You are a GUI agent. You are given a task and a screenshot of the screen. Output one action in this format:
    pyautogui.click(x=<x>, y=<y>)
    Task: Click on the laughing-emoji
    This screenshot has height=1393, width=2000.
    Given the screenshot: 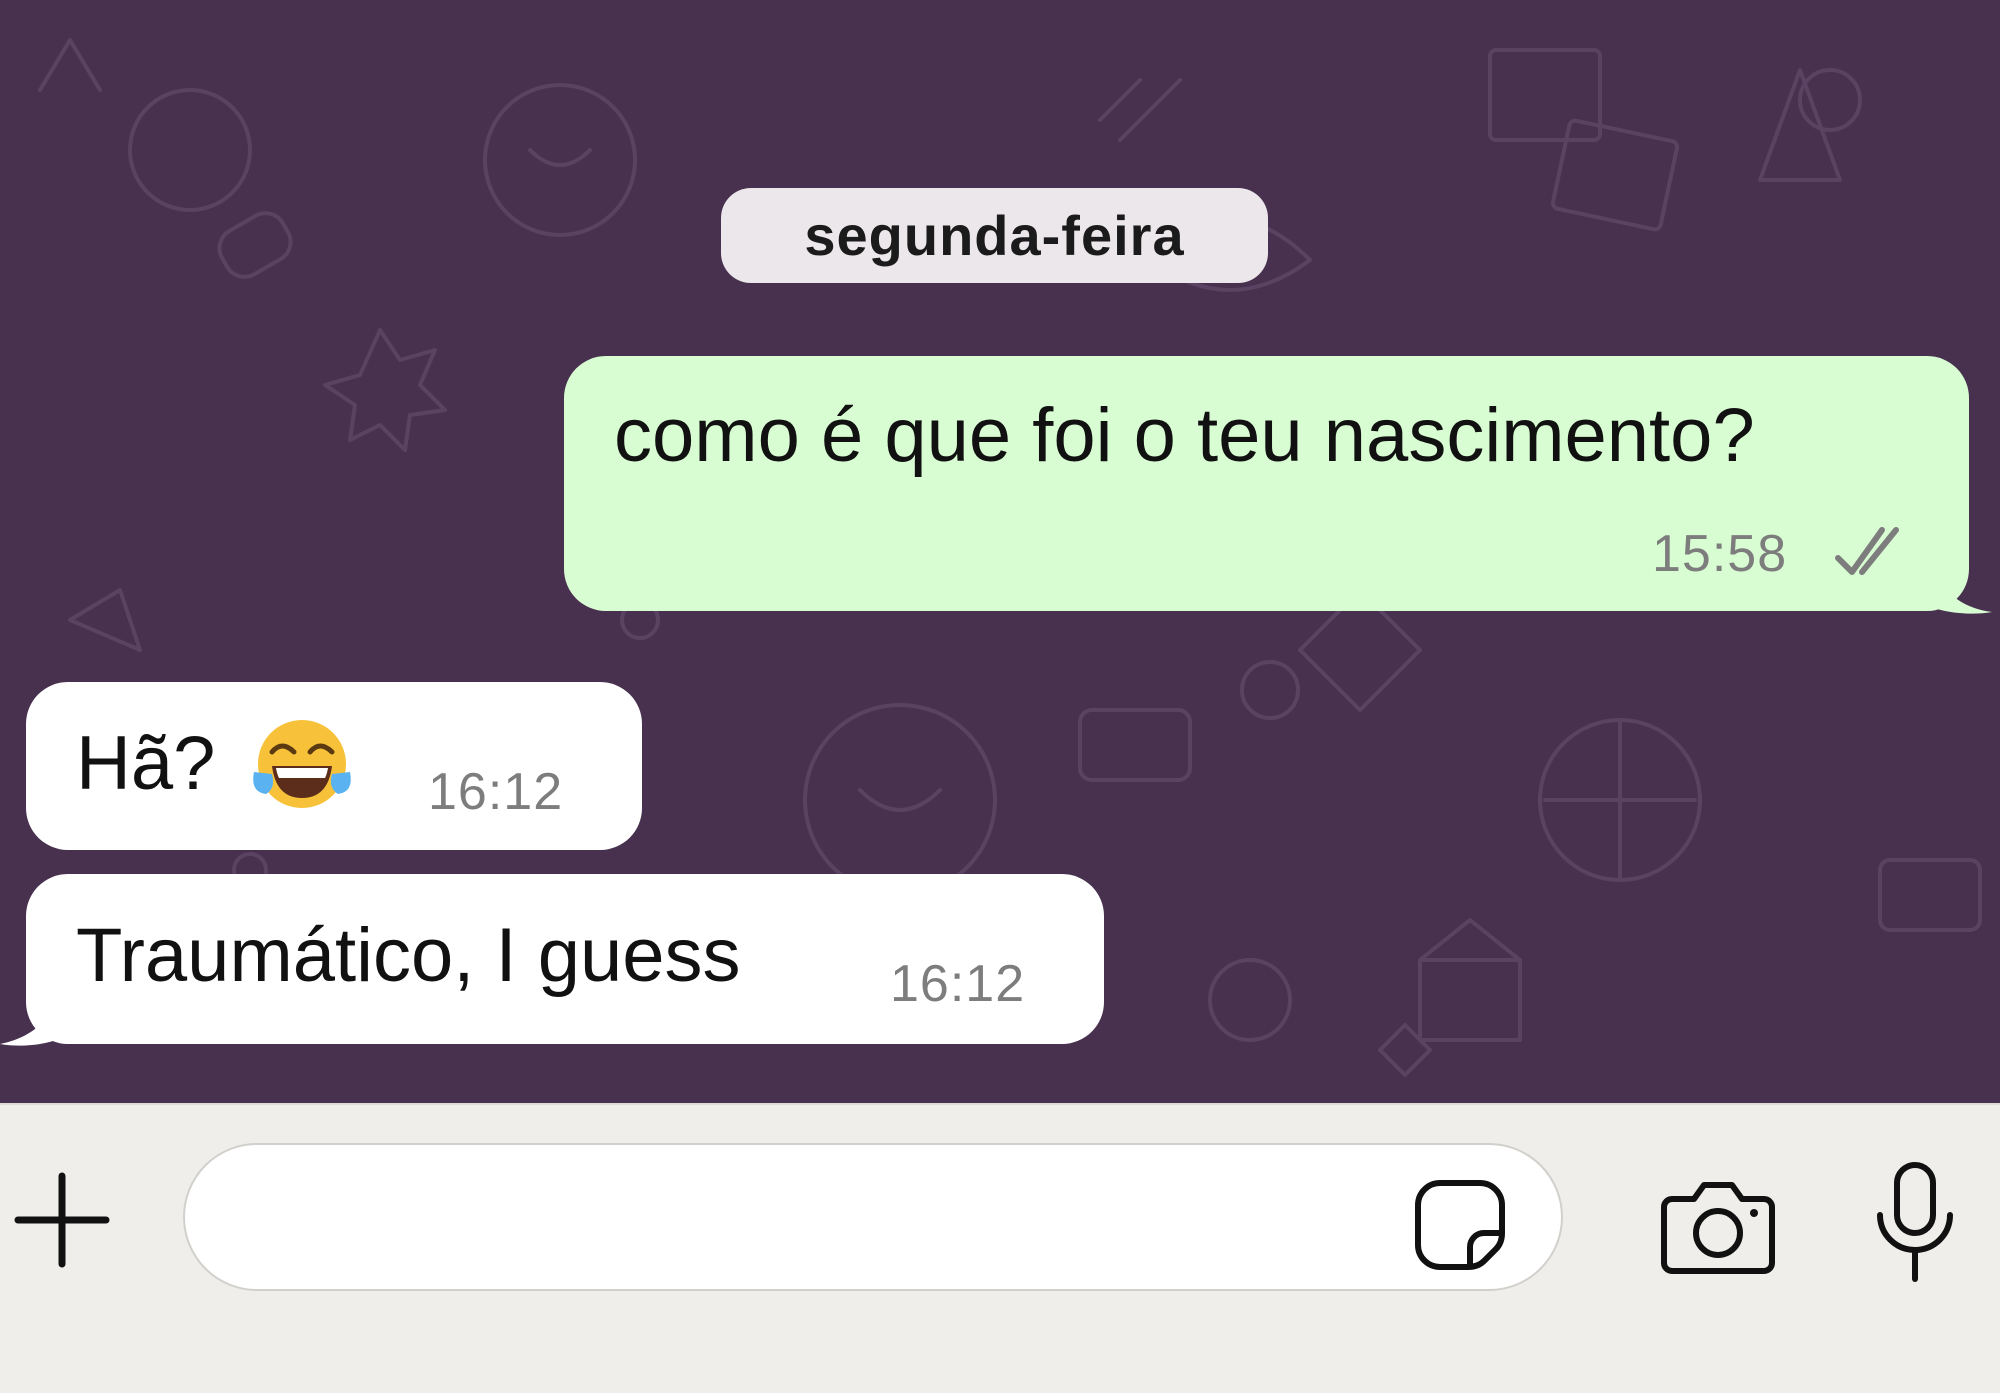 What is the action you would take?
    pyautogui.click(x=302, y=764)
    